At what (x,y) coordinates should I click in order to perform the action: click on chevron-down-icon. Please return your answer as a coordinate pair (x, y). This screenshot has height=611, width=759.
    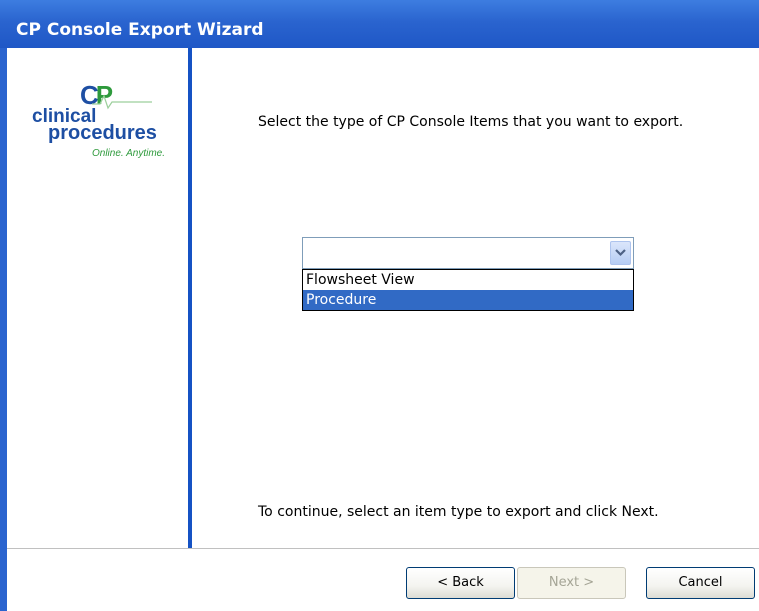
    Looking at the image, I should click on (620, 253).